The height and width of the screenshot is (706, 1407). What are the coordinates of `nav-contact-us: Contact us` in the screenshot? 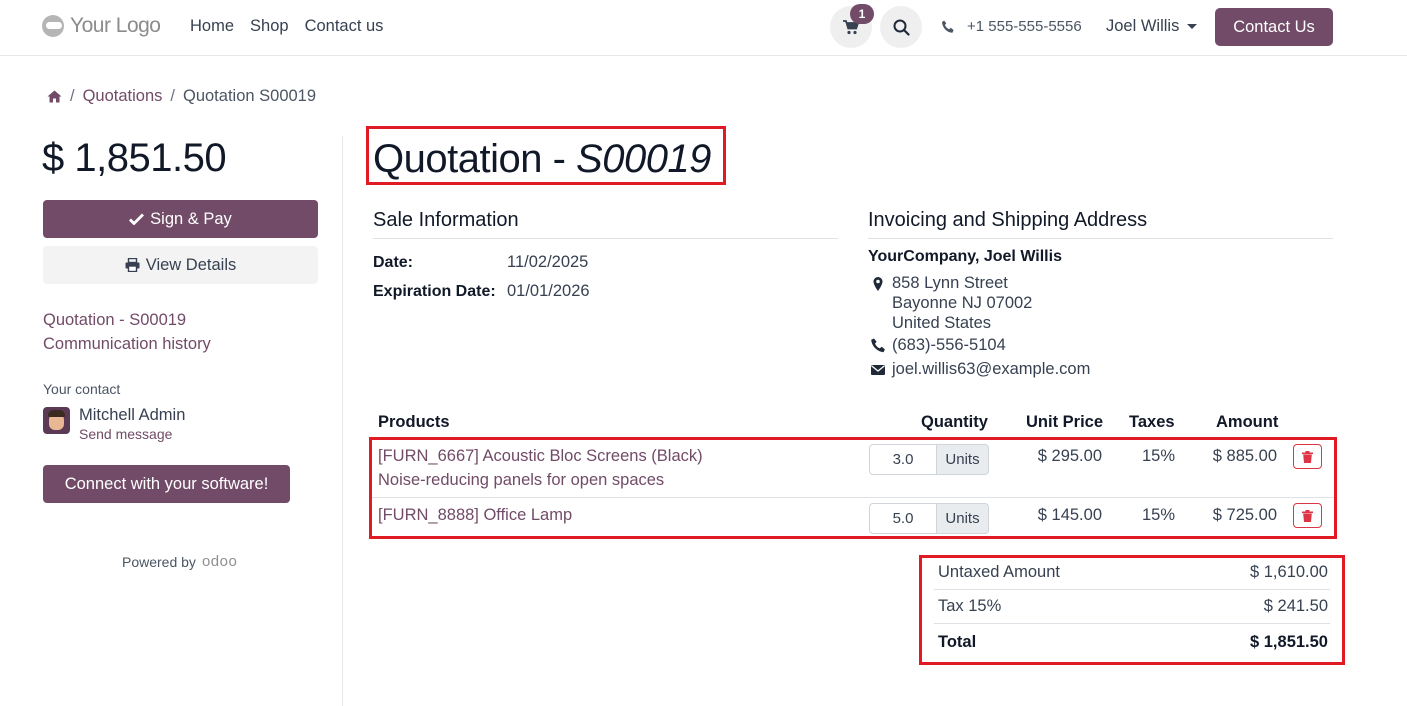 It's located at (344, 26).